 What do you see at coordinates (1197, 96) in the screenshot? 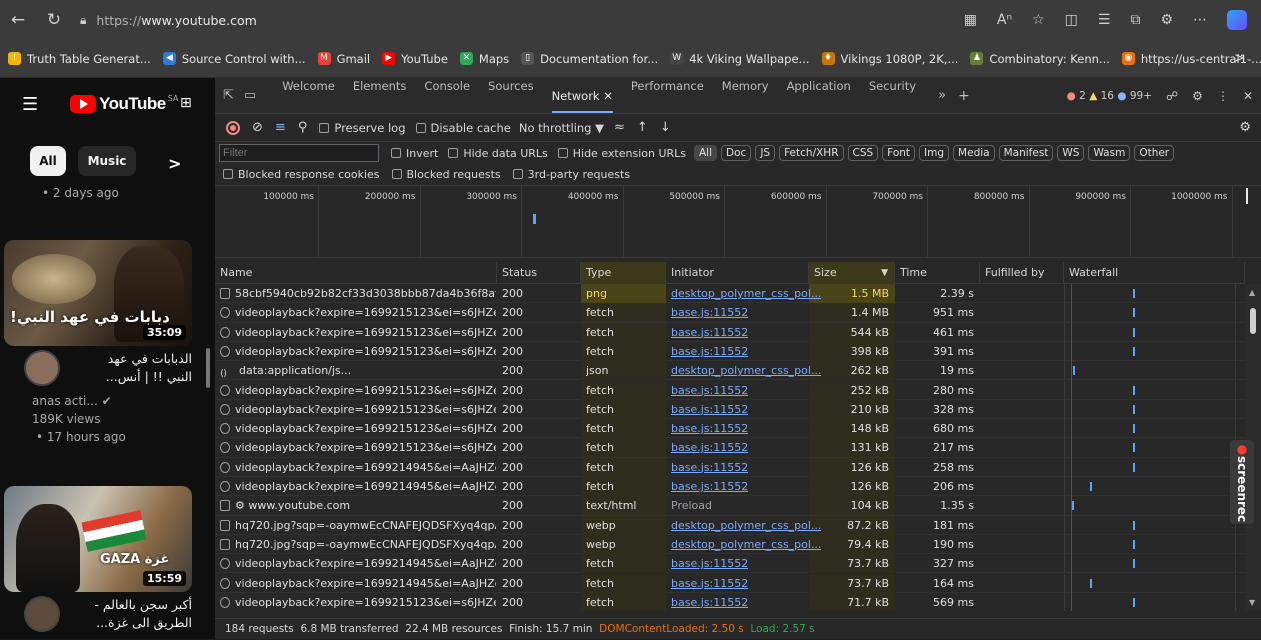
I see `settings-gear-icon: ⚙` at bounding box center [1197, 96].